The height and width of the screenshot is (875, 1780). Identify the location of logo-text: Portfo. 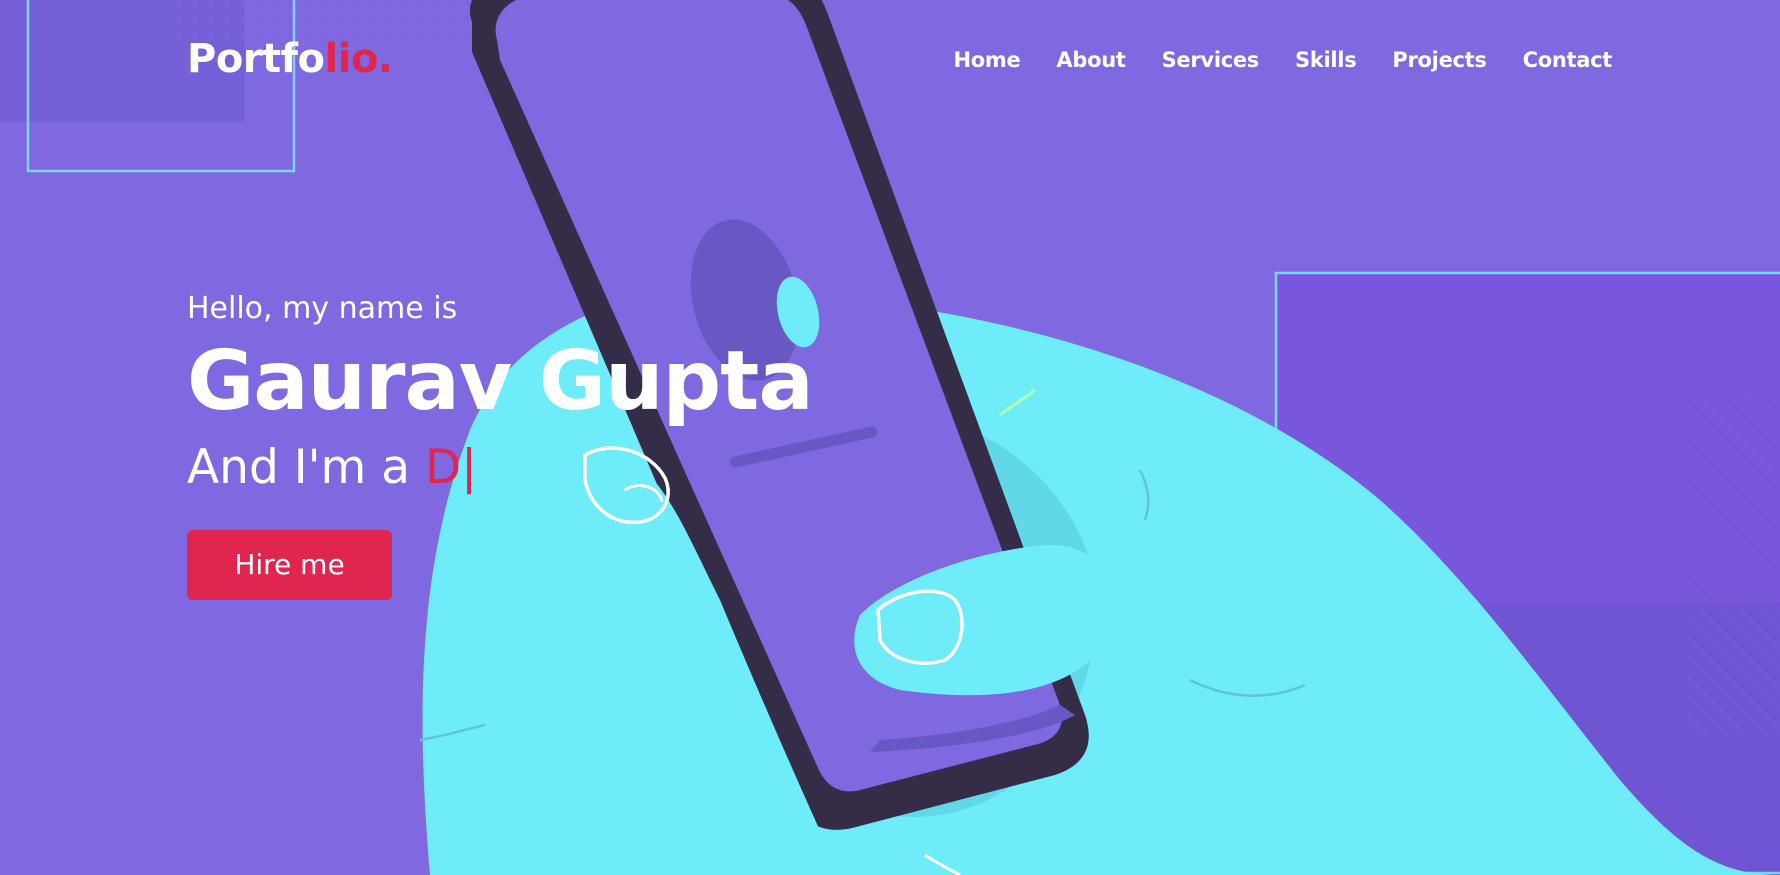
(256, 59).